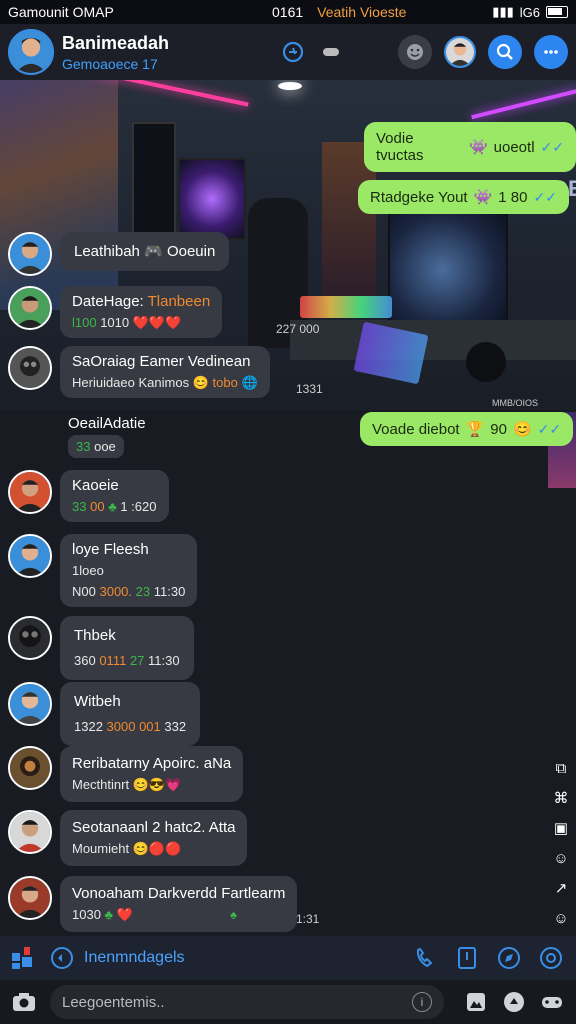  I want to click on incoming-message-row: Seotanaanl 2 hatc2. Atta Moumieht 😊🔴🔴, so click(128, 838).